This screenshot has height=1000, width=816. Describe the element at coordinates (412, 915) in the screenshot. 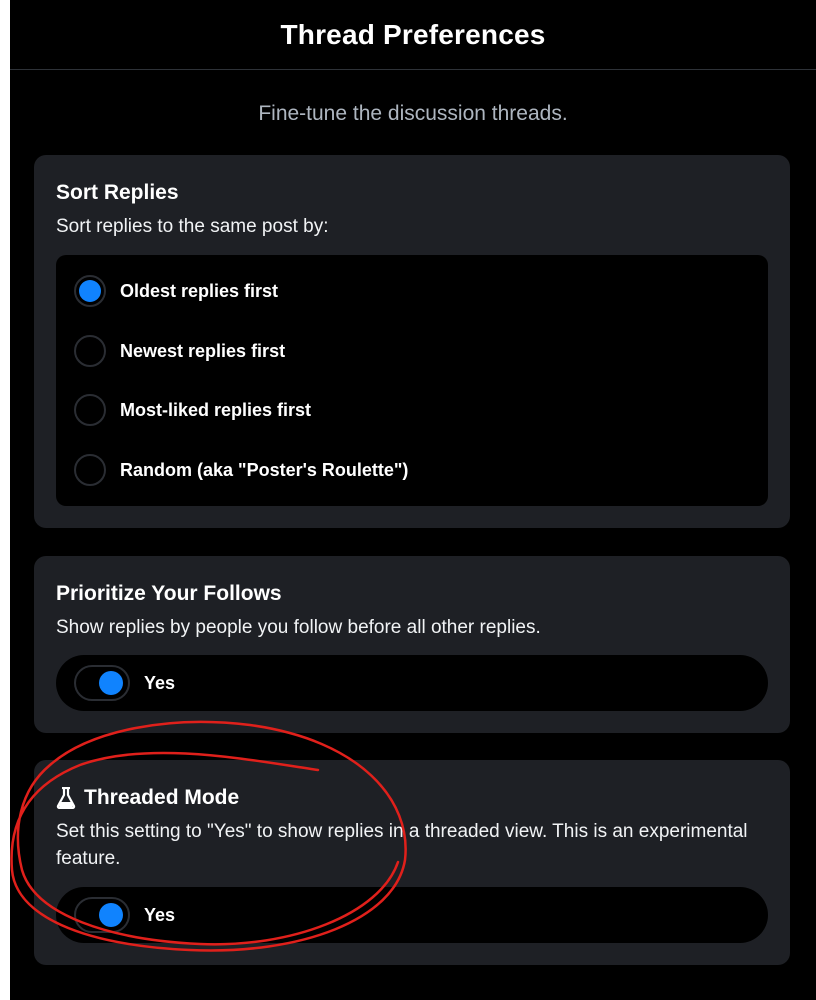

I see `threaded-mode-toggle-row: Yes` at that location.